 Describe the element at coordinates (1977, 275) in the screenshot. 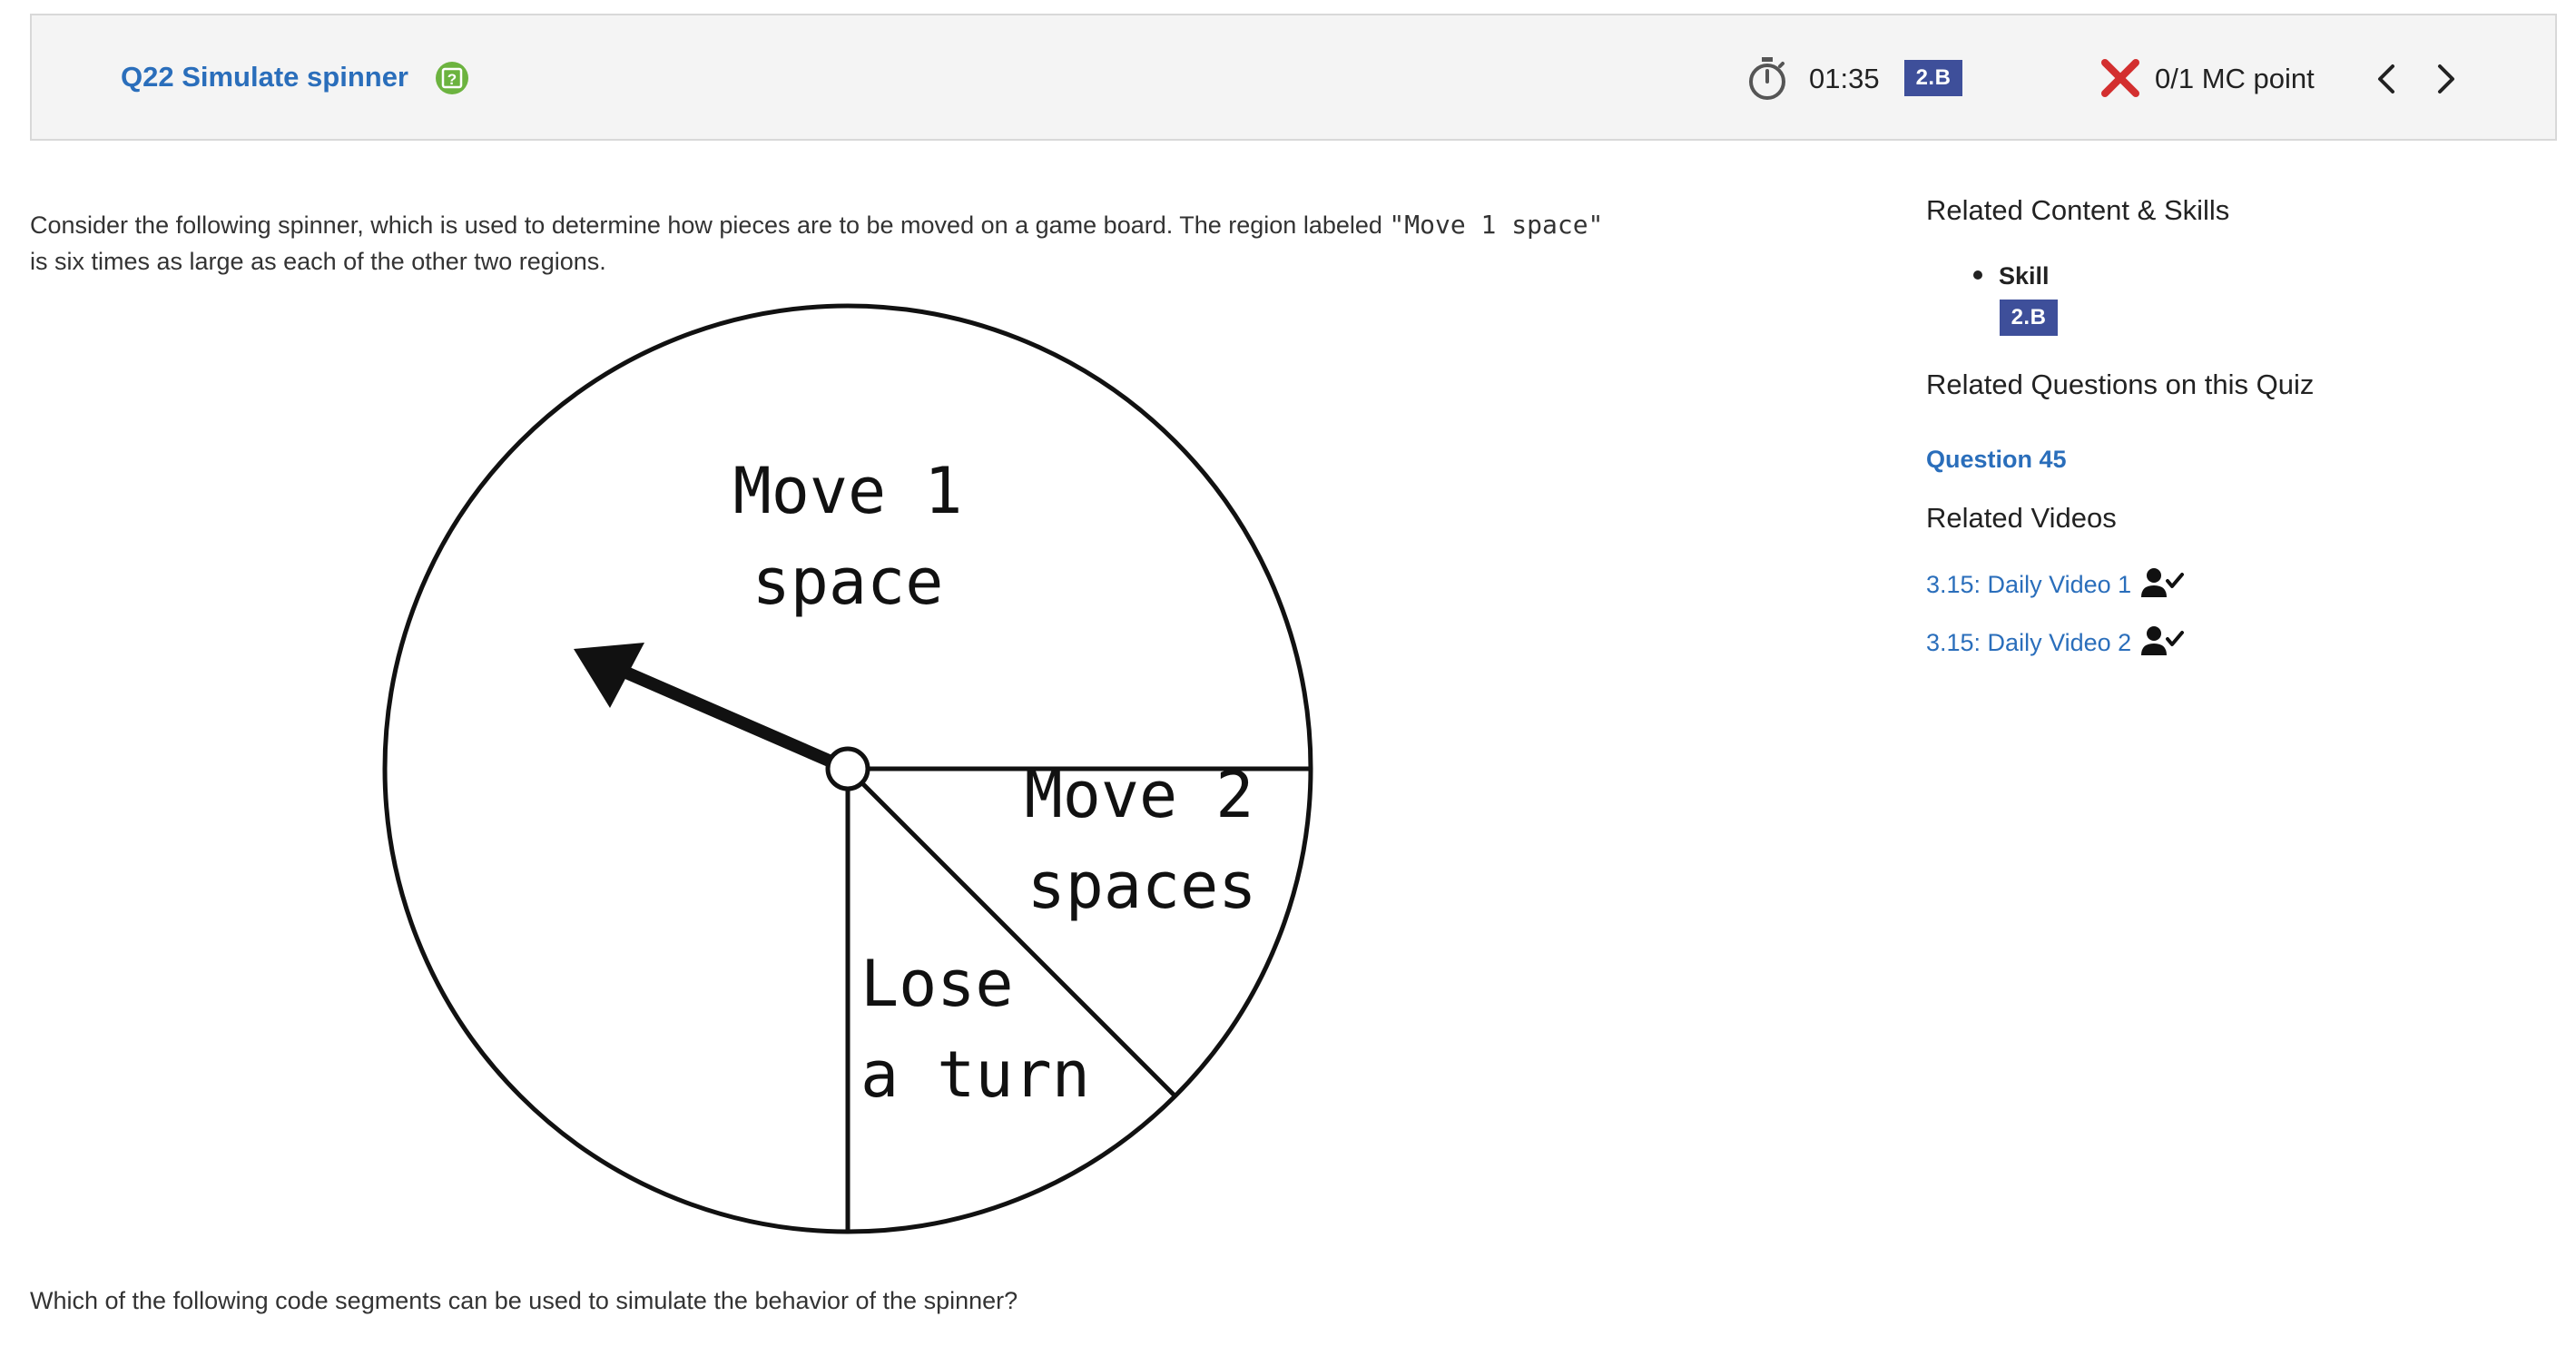

I see `bullet-icon` at that location.